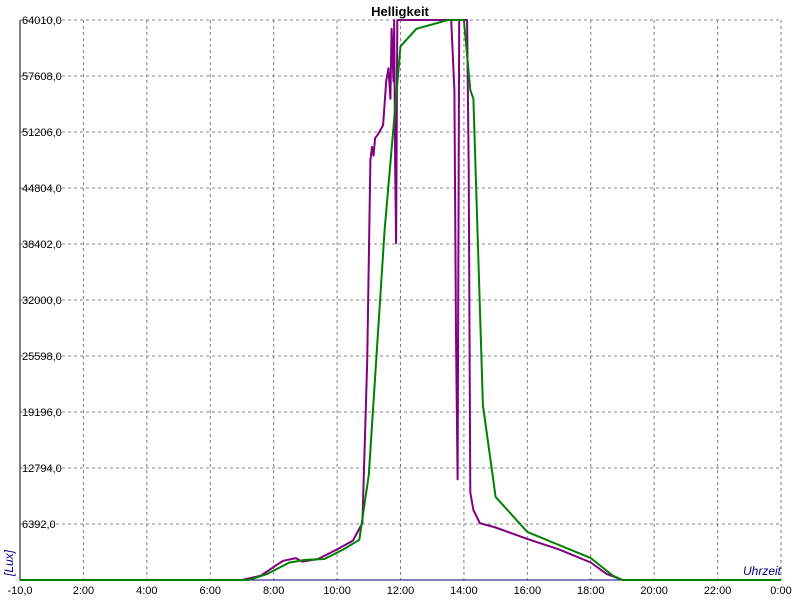 The image size is (800, 600). Describe the element at coordinates (42, 21) in the screenshot. I see `y-tick-label: 64010,0` at that location.